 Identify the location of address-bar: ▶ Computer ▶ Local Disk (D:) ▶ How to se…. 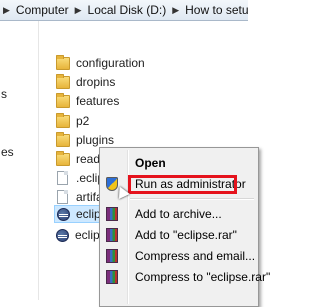
(124, 10).